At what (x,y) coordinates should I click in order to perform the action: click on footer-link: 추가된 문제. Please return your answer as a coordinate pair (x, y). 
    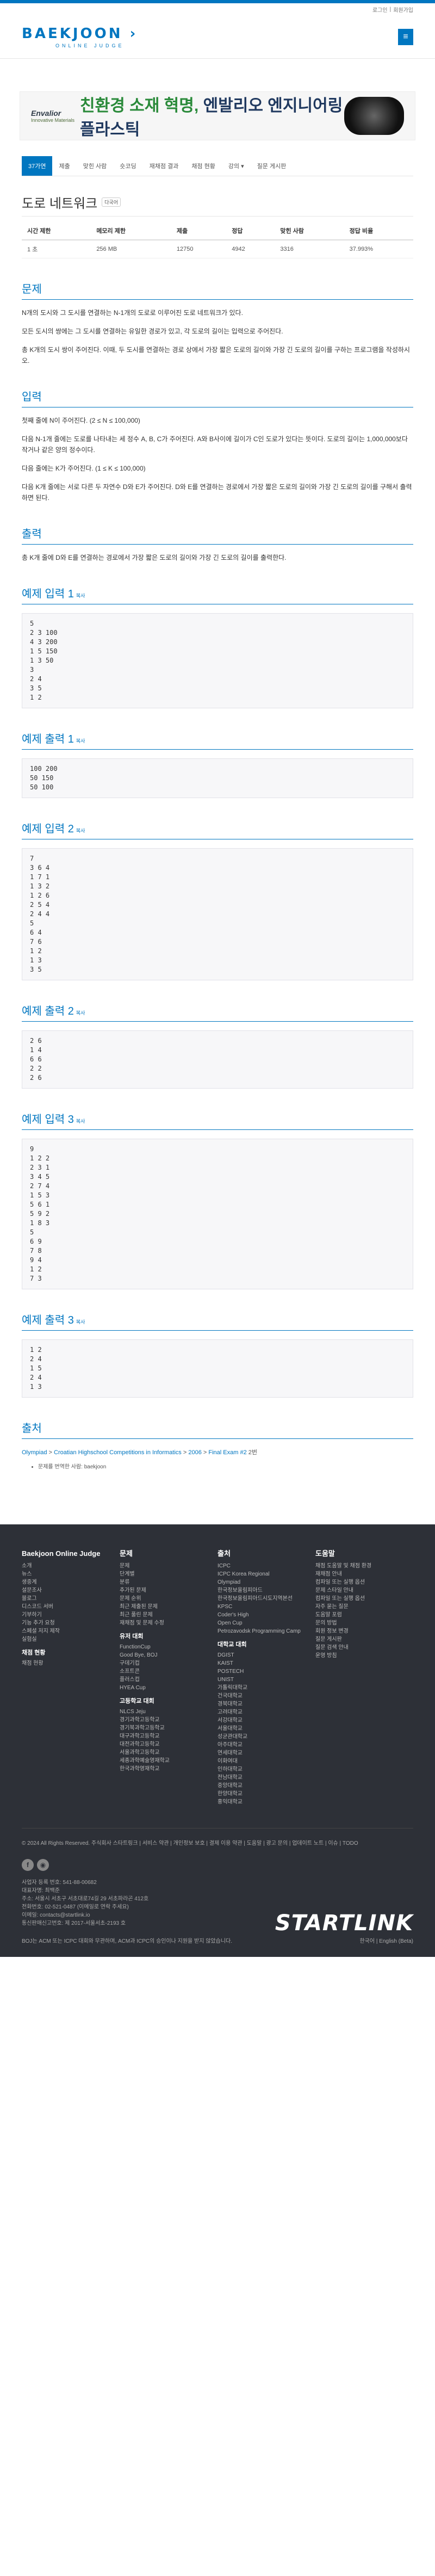
    Looking at the image, I should click on (168, 1590).